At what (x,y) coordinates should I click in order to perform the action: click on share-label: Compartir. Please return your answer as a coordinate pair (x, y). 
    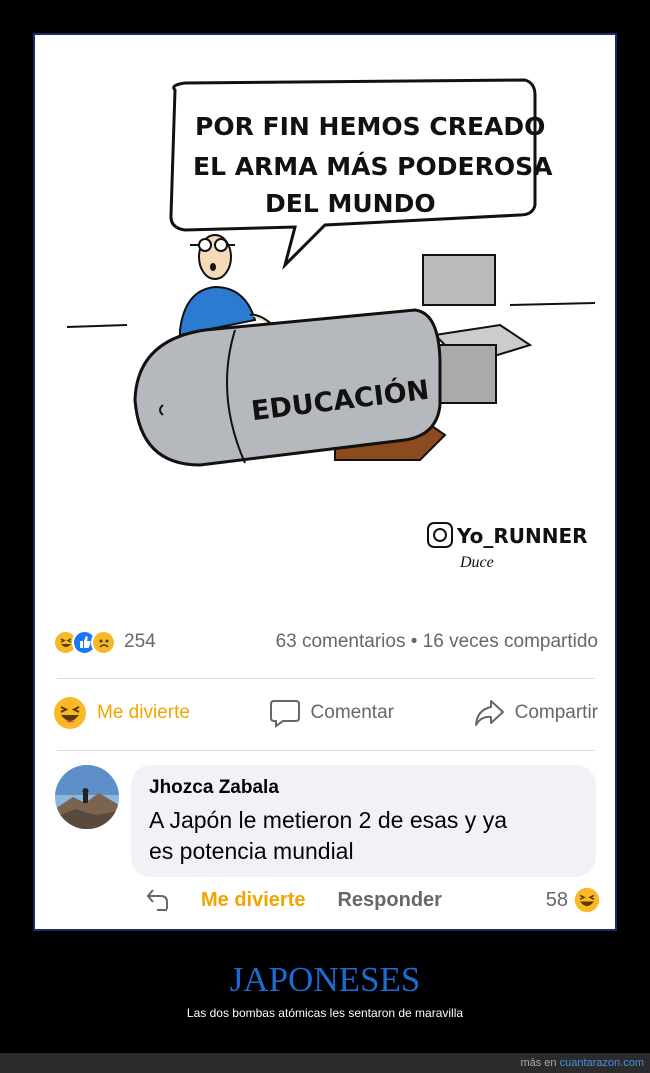
    Looking at the image, I should click on (556, 712).